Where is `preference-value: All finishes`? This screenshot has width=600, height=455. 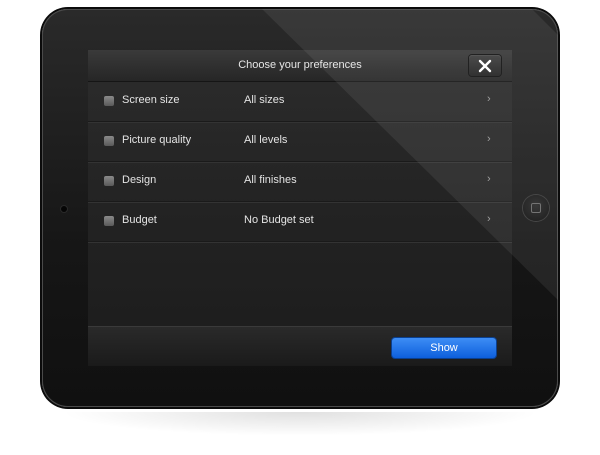 preference-value: All finishes is located at coordinates (270, 180).